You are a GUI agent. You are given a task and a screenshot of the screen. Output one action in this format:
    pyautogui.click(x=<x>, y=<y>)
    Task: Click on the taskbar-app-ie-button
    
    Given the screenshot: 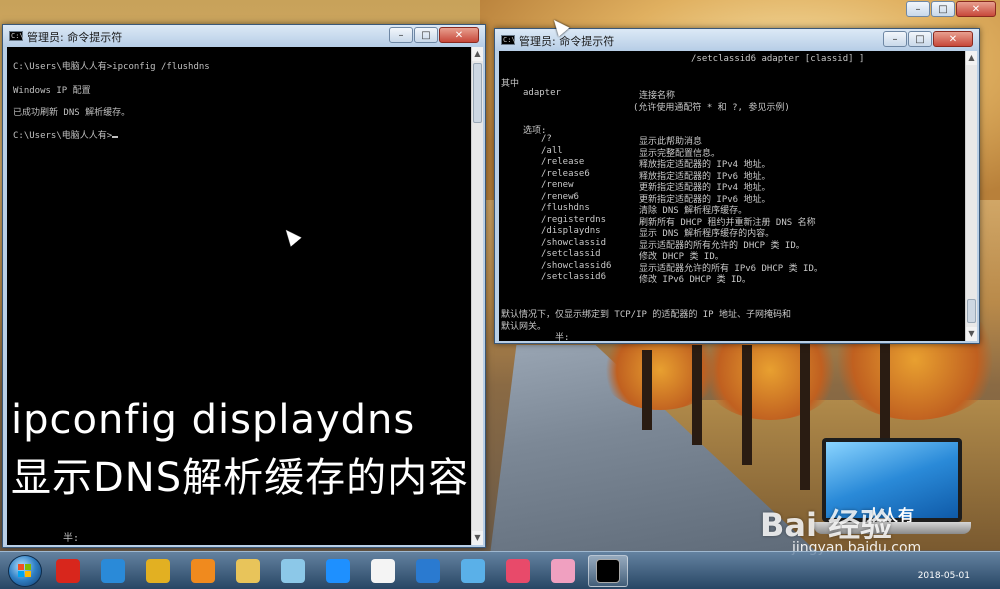 What is the action you would take?
    pyautogui.click(x=113, y=571)
    